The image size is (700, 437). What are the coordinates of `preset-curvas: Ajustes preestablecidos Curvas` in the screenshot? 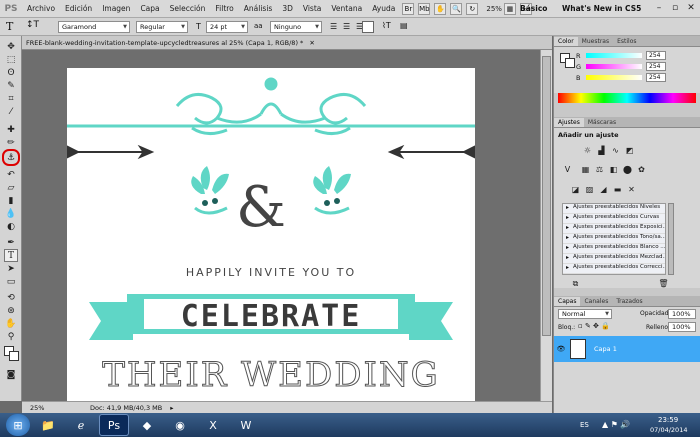 It's located at (614, 219).